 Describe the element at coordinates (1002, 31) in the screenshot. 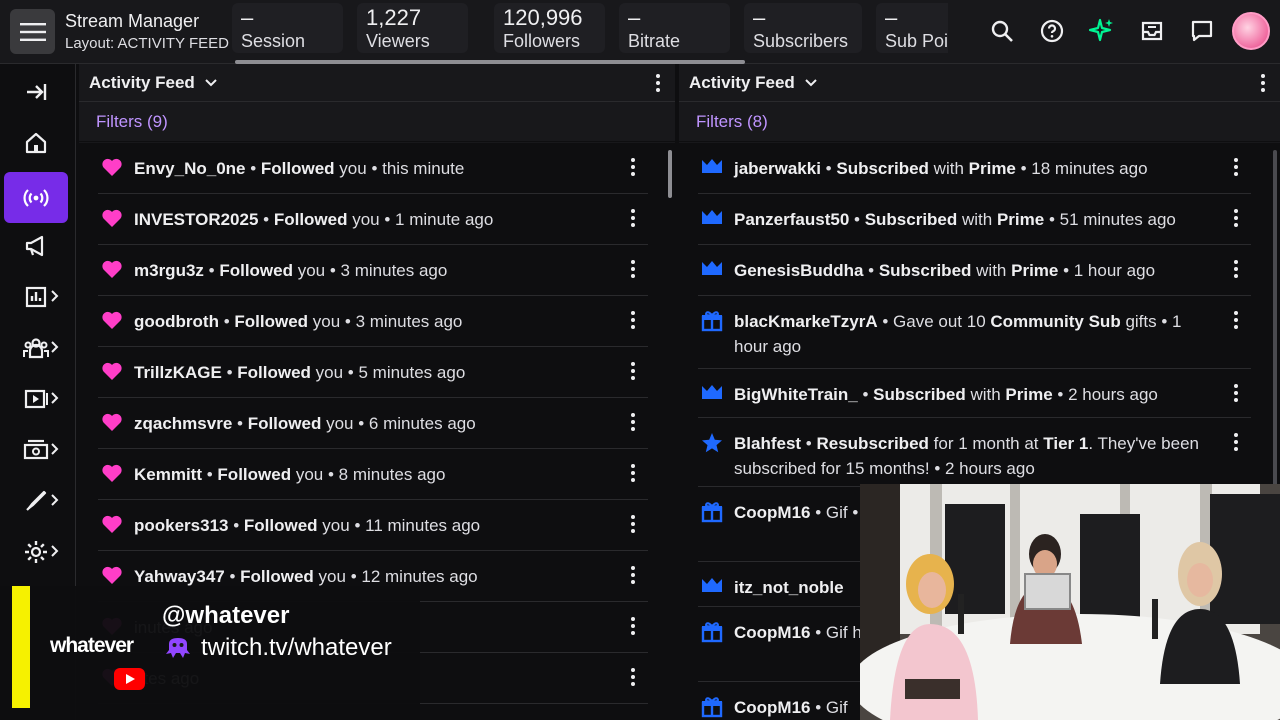

I see `search-icon` at that location.